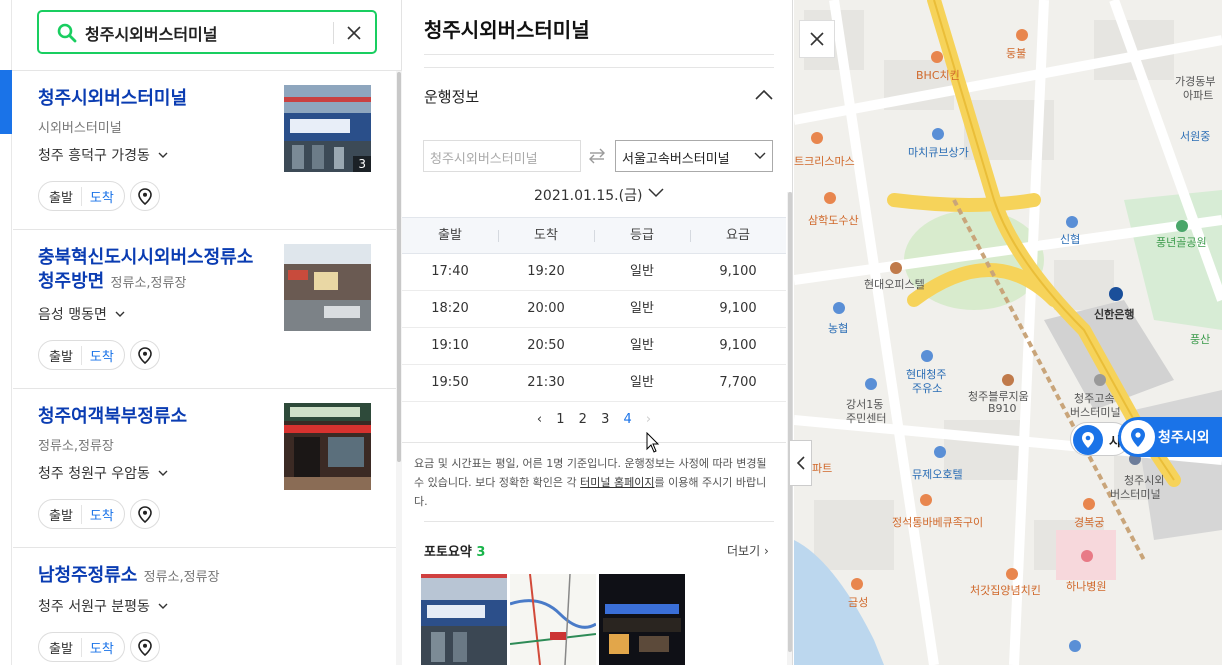 The width and height of the screenshot is (1222, 665). I want to click on map-label: 아파트, so click(1198, 95).